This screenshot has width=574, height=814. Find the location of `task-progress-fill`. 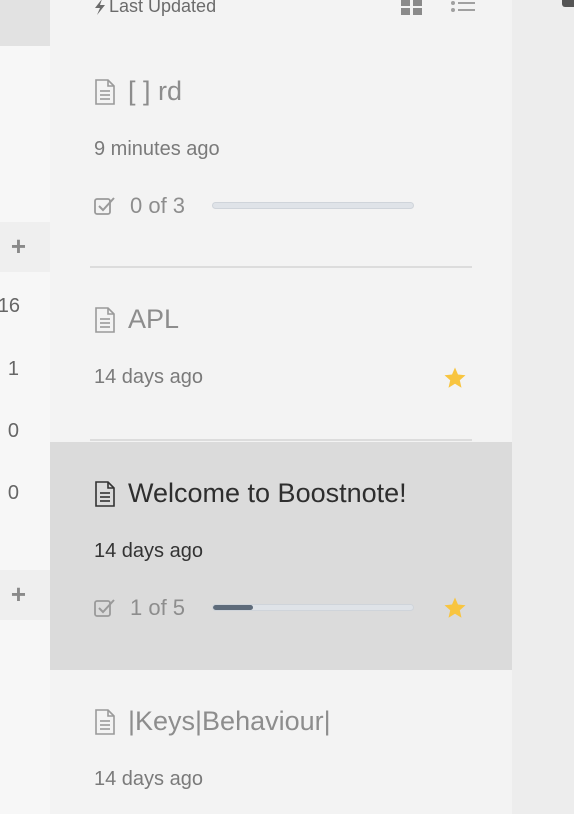

task-progress-fill is located at coordinates (233, 607).